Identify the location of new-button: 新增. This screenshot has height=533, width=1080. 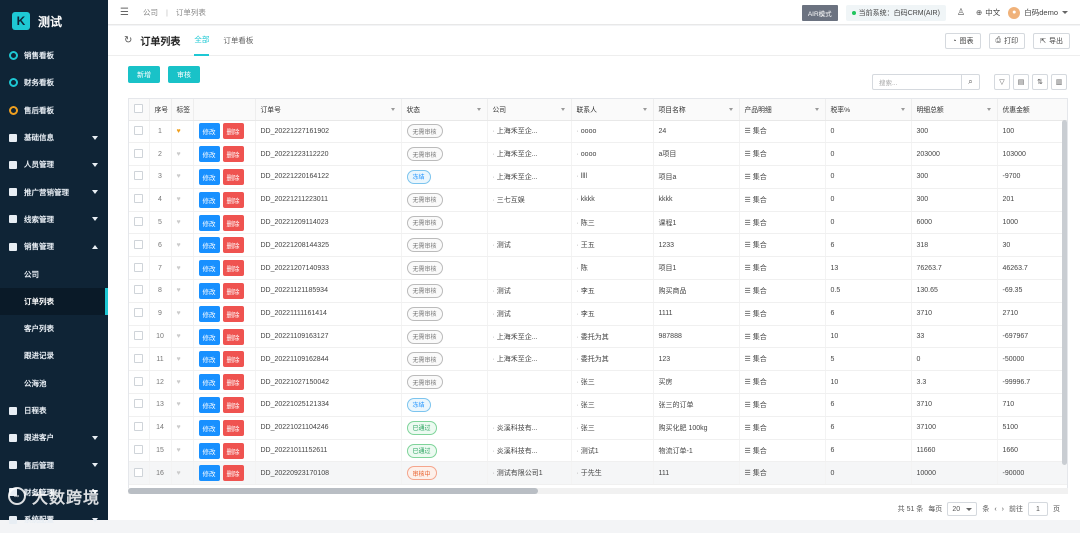
(144, 74).